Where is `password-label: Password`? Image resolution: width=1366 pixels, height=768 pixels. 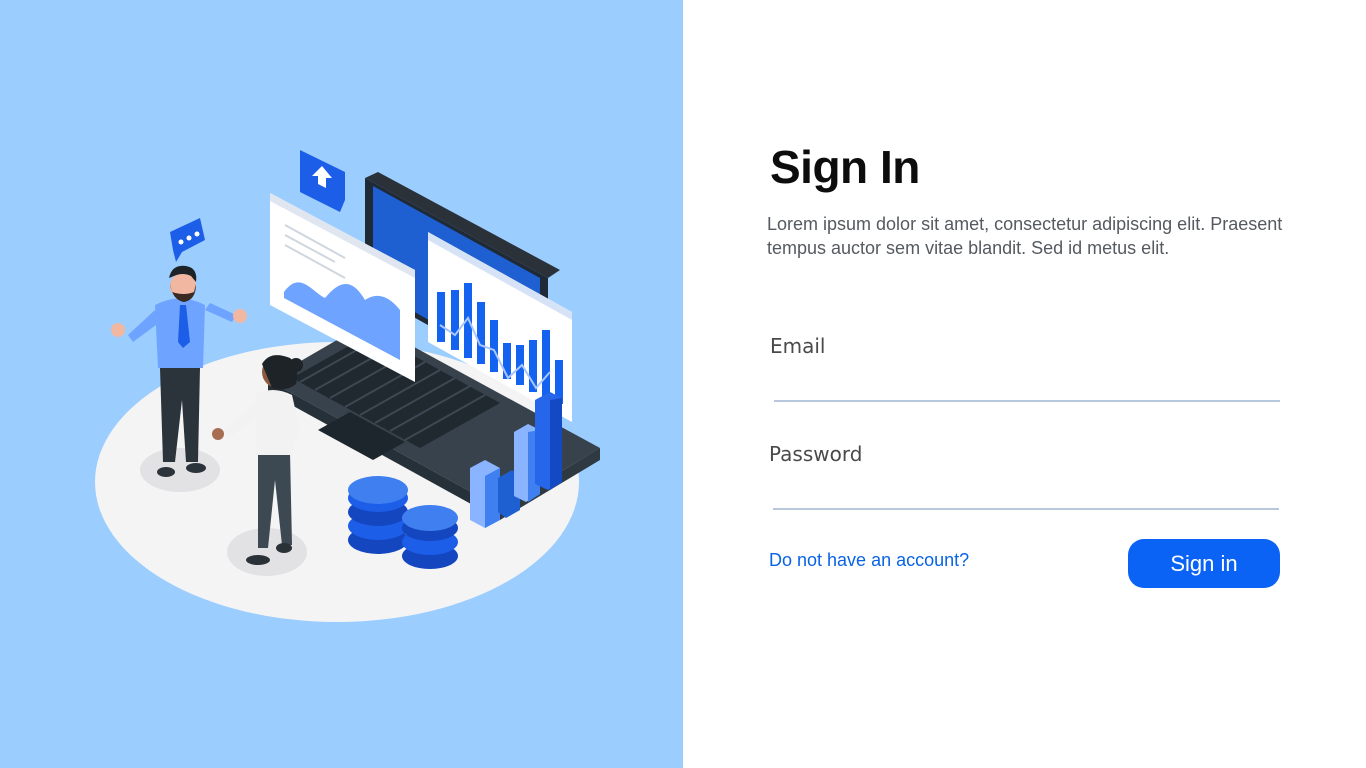
password-label: Password is located at coordinates (816, 454).